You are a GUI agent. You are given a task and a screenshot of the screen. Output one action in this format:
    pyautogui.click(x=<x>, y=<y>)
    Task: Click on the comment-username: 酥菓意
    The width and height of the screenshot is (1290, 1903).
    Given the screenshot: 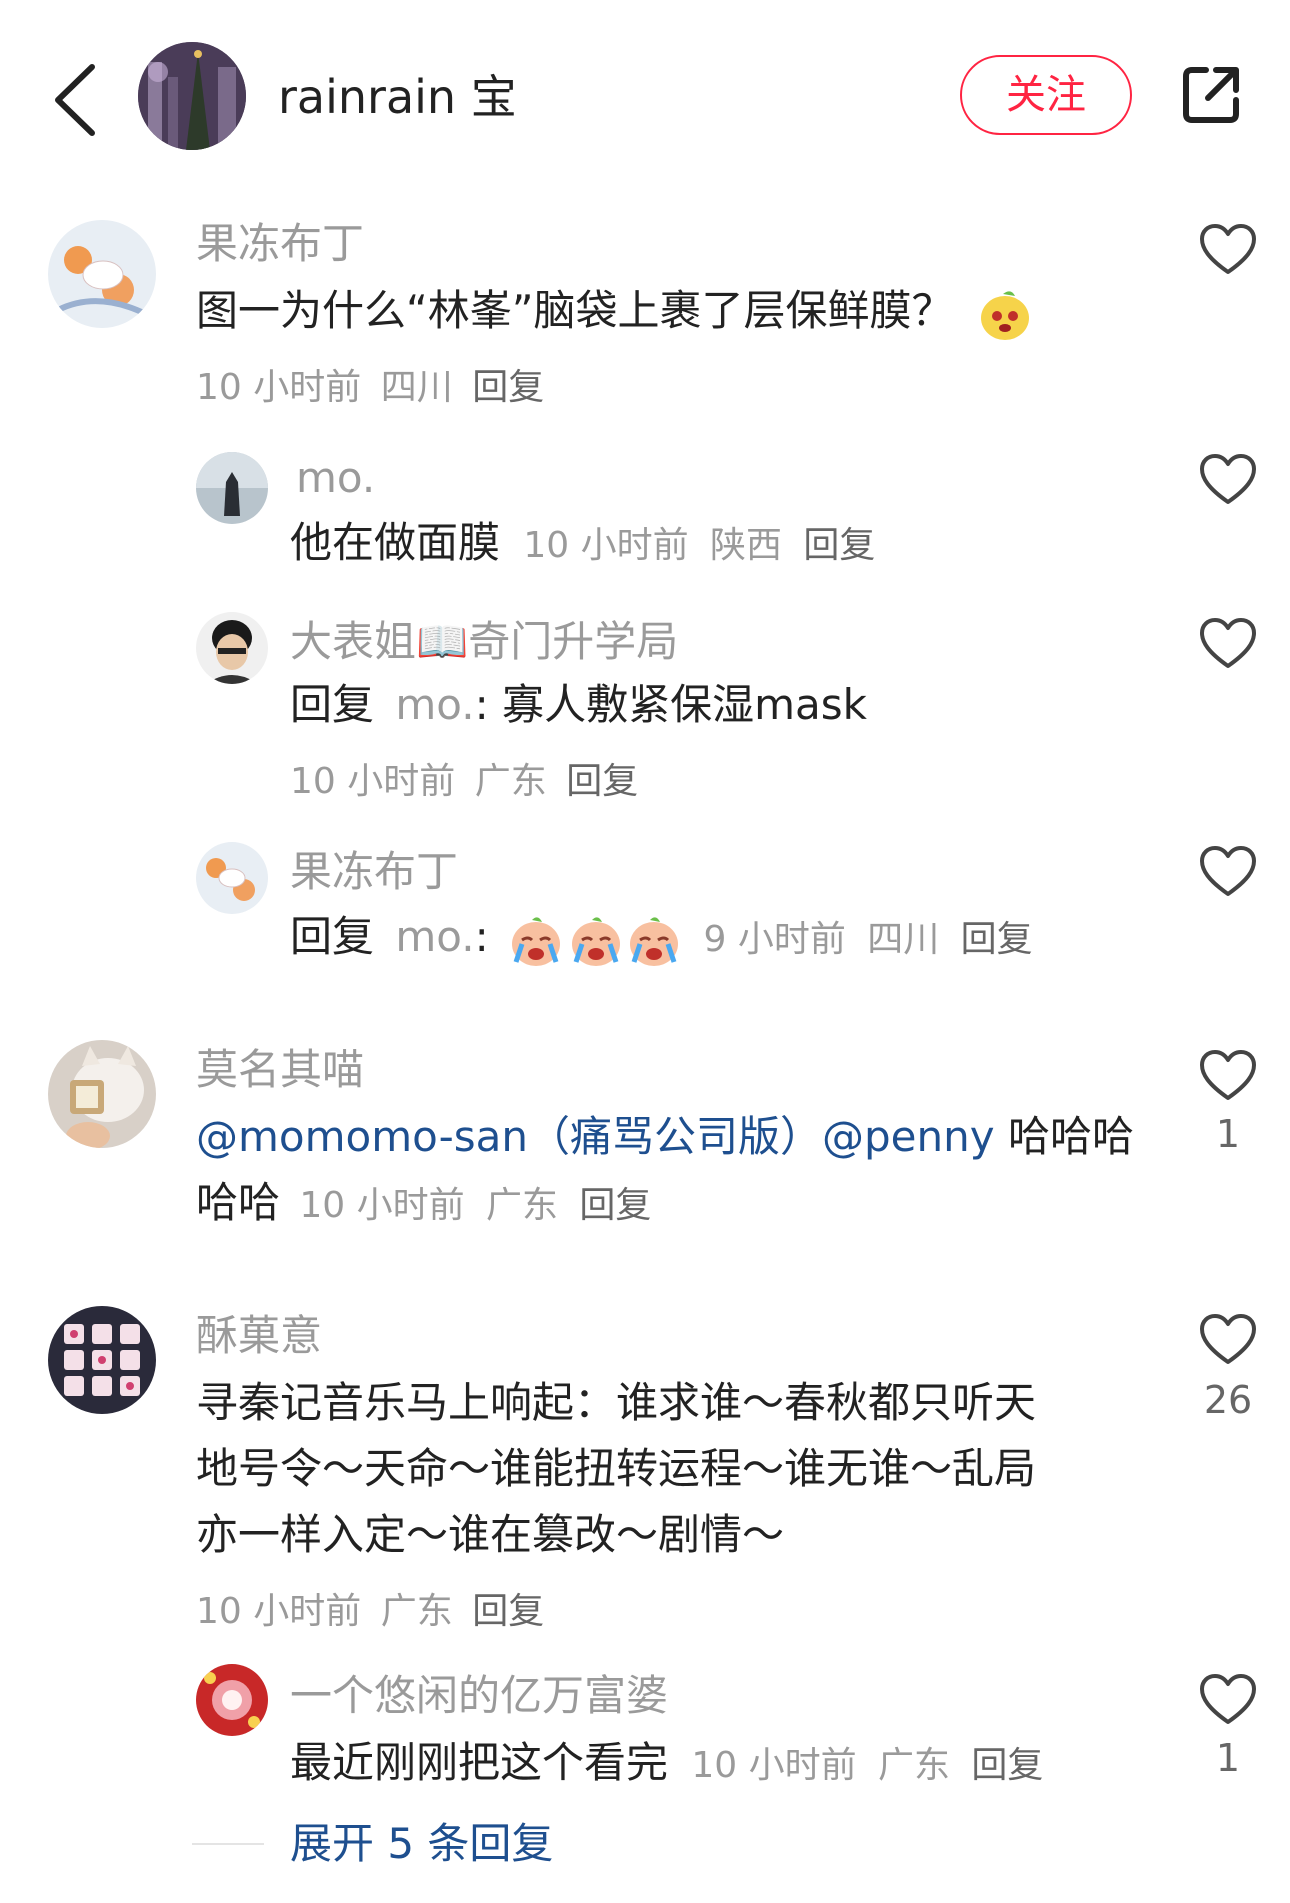 What is the action you would take?
    pyautogui.click(x=259, y=1336)
    